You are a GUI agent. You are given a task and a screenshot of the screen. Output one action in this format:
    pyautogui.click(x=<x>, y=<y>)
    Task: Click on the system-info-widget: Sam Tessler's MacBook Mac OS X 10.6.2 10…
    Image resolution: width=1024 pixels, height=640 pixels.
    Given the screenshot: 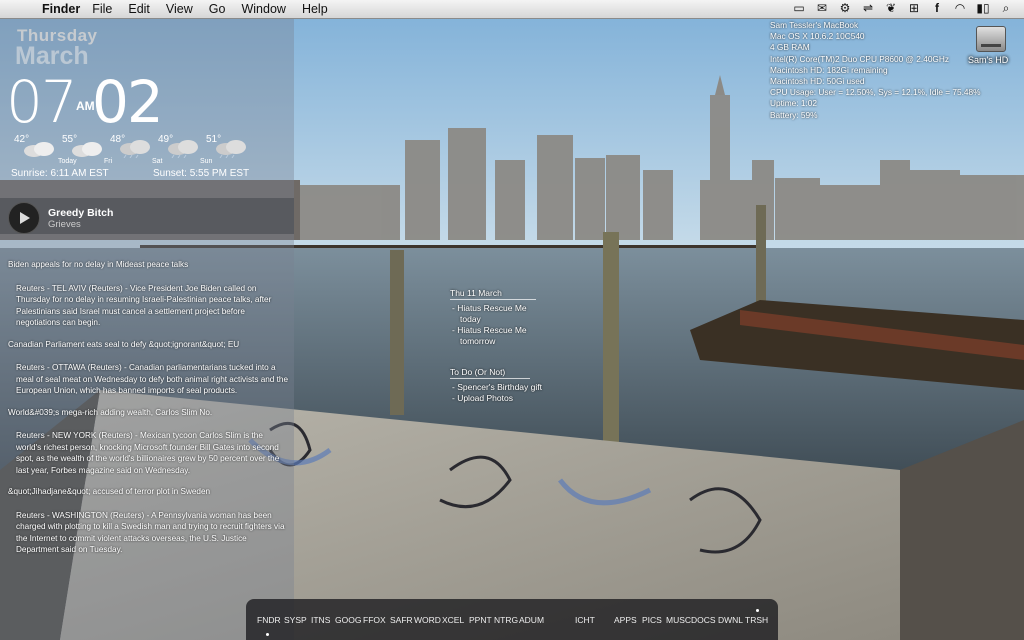 What is the action you would take?
    pyautogui.click(x=875, y=70)
    